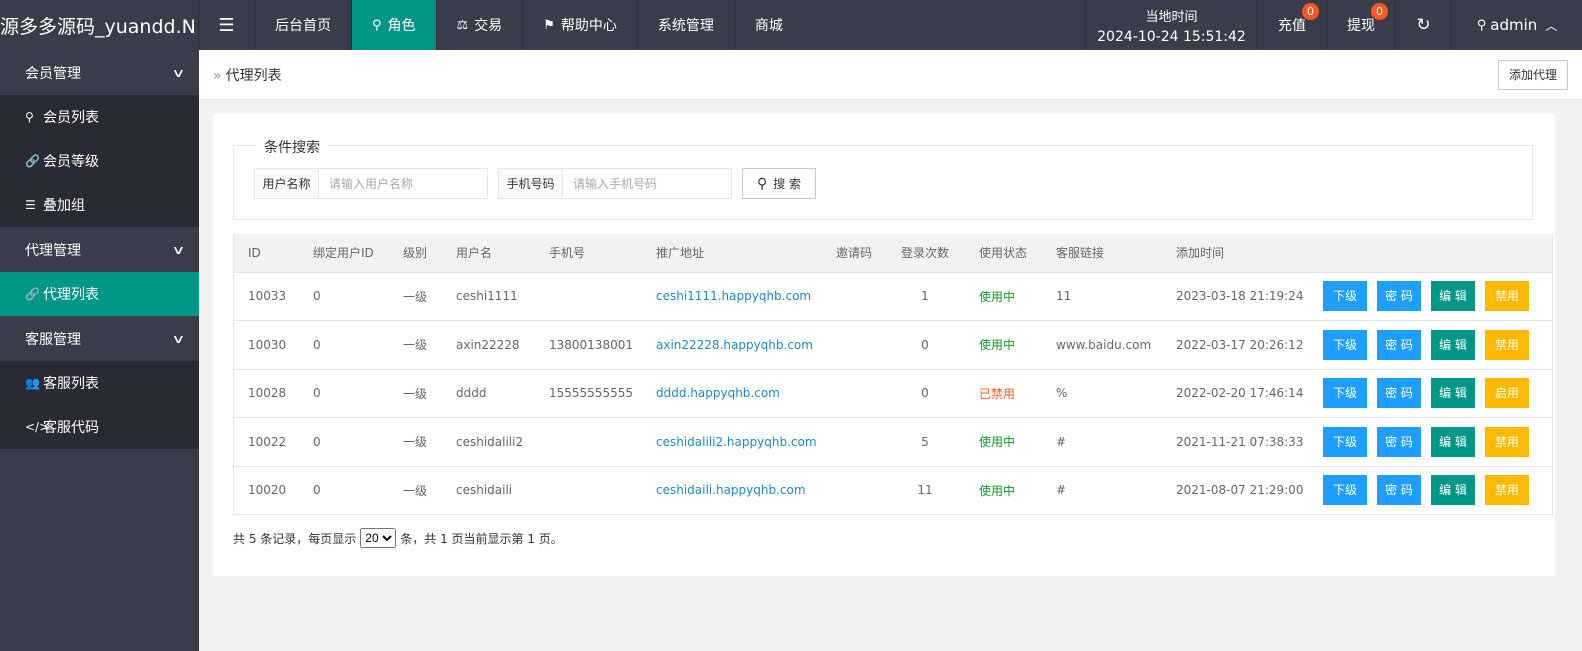 This screenshot has height=651, width=1582. I want to click on cell-time: 2021-11-21 07:38:33, so click(1234, 442).